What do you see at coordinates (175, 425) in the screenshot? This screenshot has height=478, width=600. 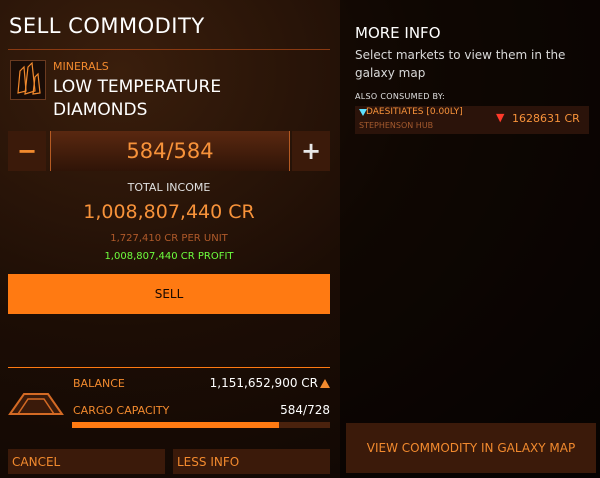 I see `cargo-capacity-fill` at bounding box center [175, 425].